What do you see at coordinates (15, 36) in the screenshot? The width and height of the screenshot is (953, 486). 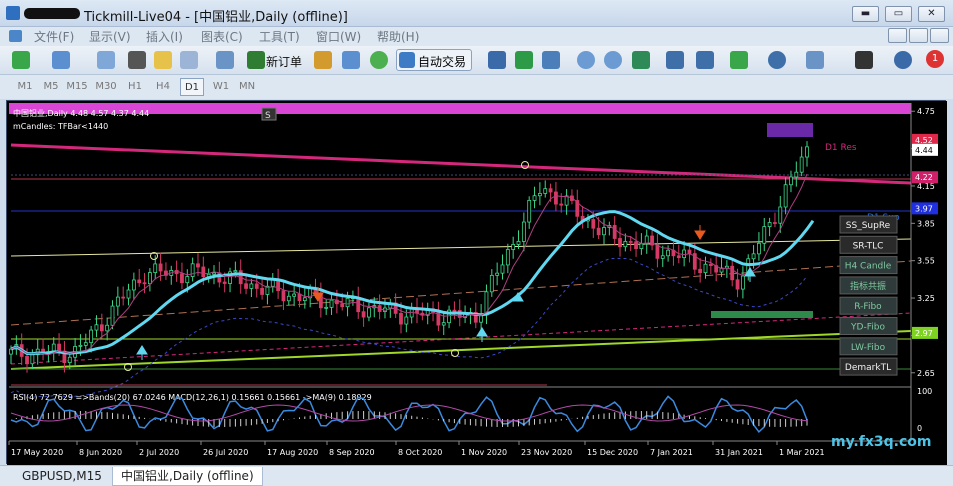 I see `document-icon` at bounding box center [15, 36].